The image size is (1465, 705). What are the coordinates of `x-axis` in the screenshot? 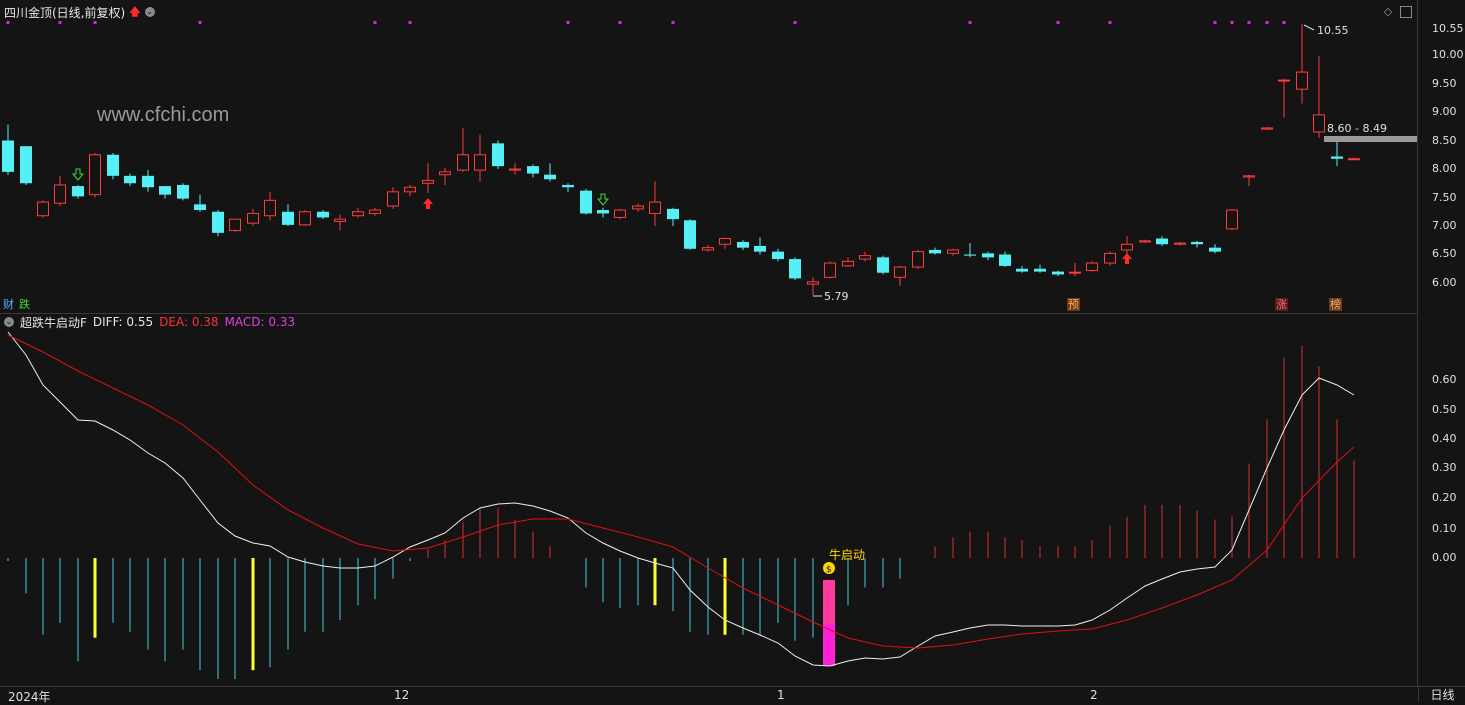 It's located at (732, 694).